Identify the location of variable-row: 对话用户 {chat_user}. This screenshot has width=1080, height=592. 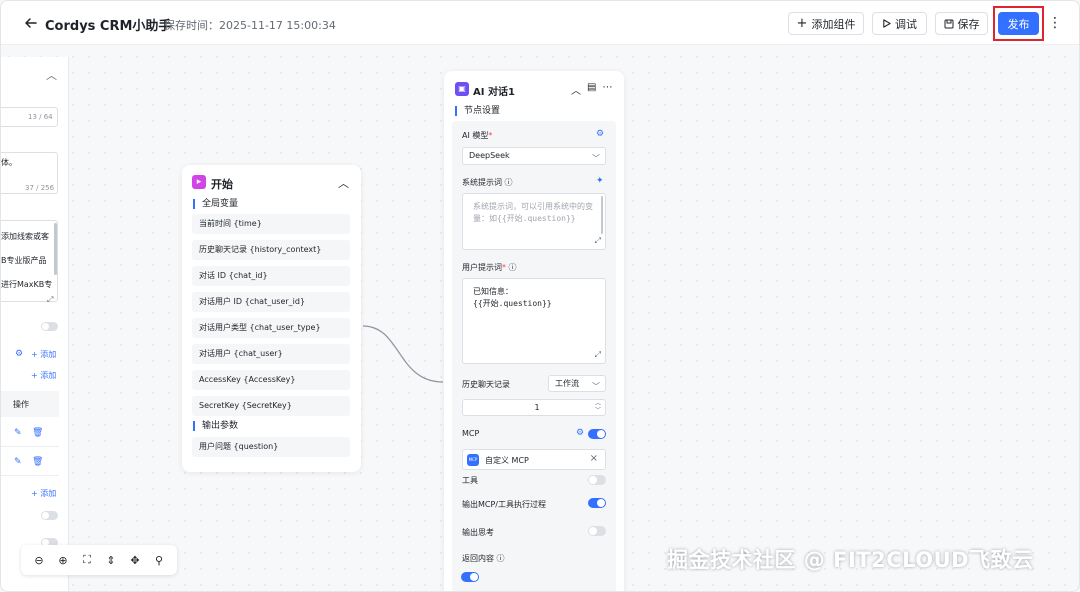
(271, 354).